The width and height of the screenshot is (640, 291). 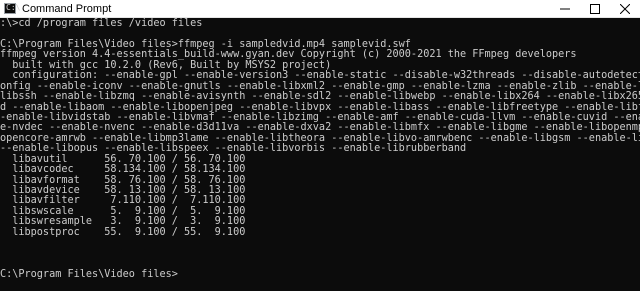 What do you see at coordinates (123, 232) in the screenshot?
I see `console-line: libpostproc 55. 9.100 / 55. 9.100` at bounding box center [123, 232].